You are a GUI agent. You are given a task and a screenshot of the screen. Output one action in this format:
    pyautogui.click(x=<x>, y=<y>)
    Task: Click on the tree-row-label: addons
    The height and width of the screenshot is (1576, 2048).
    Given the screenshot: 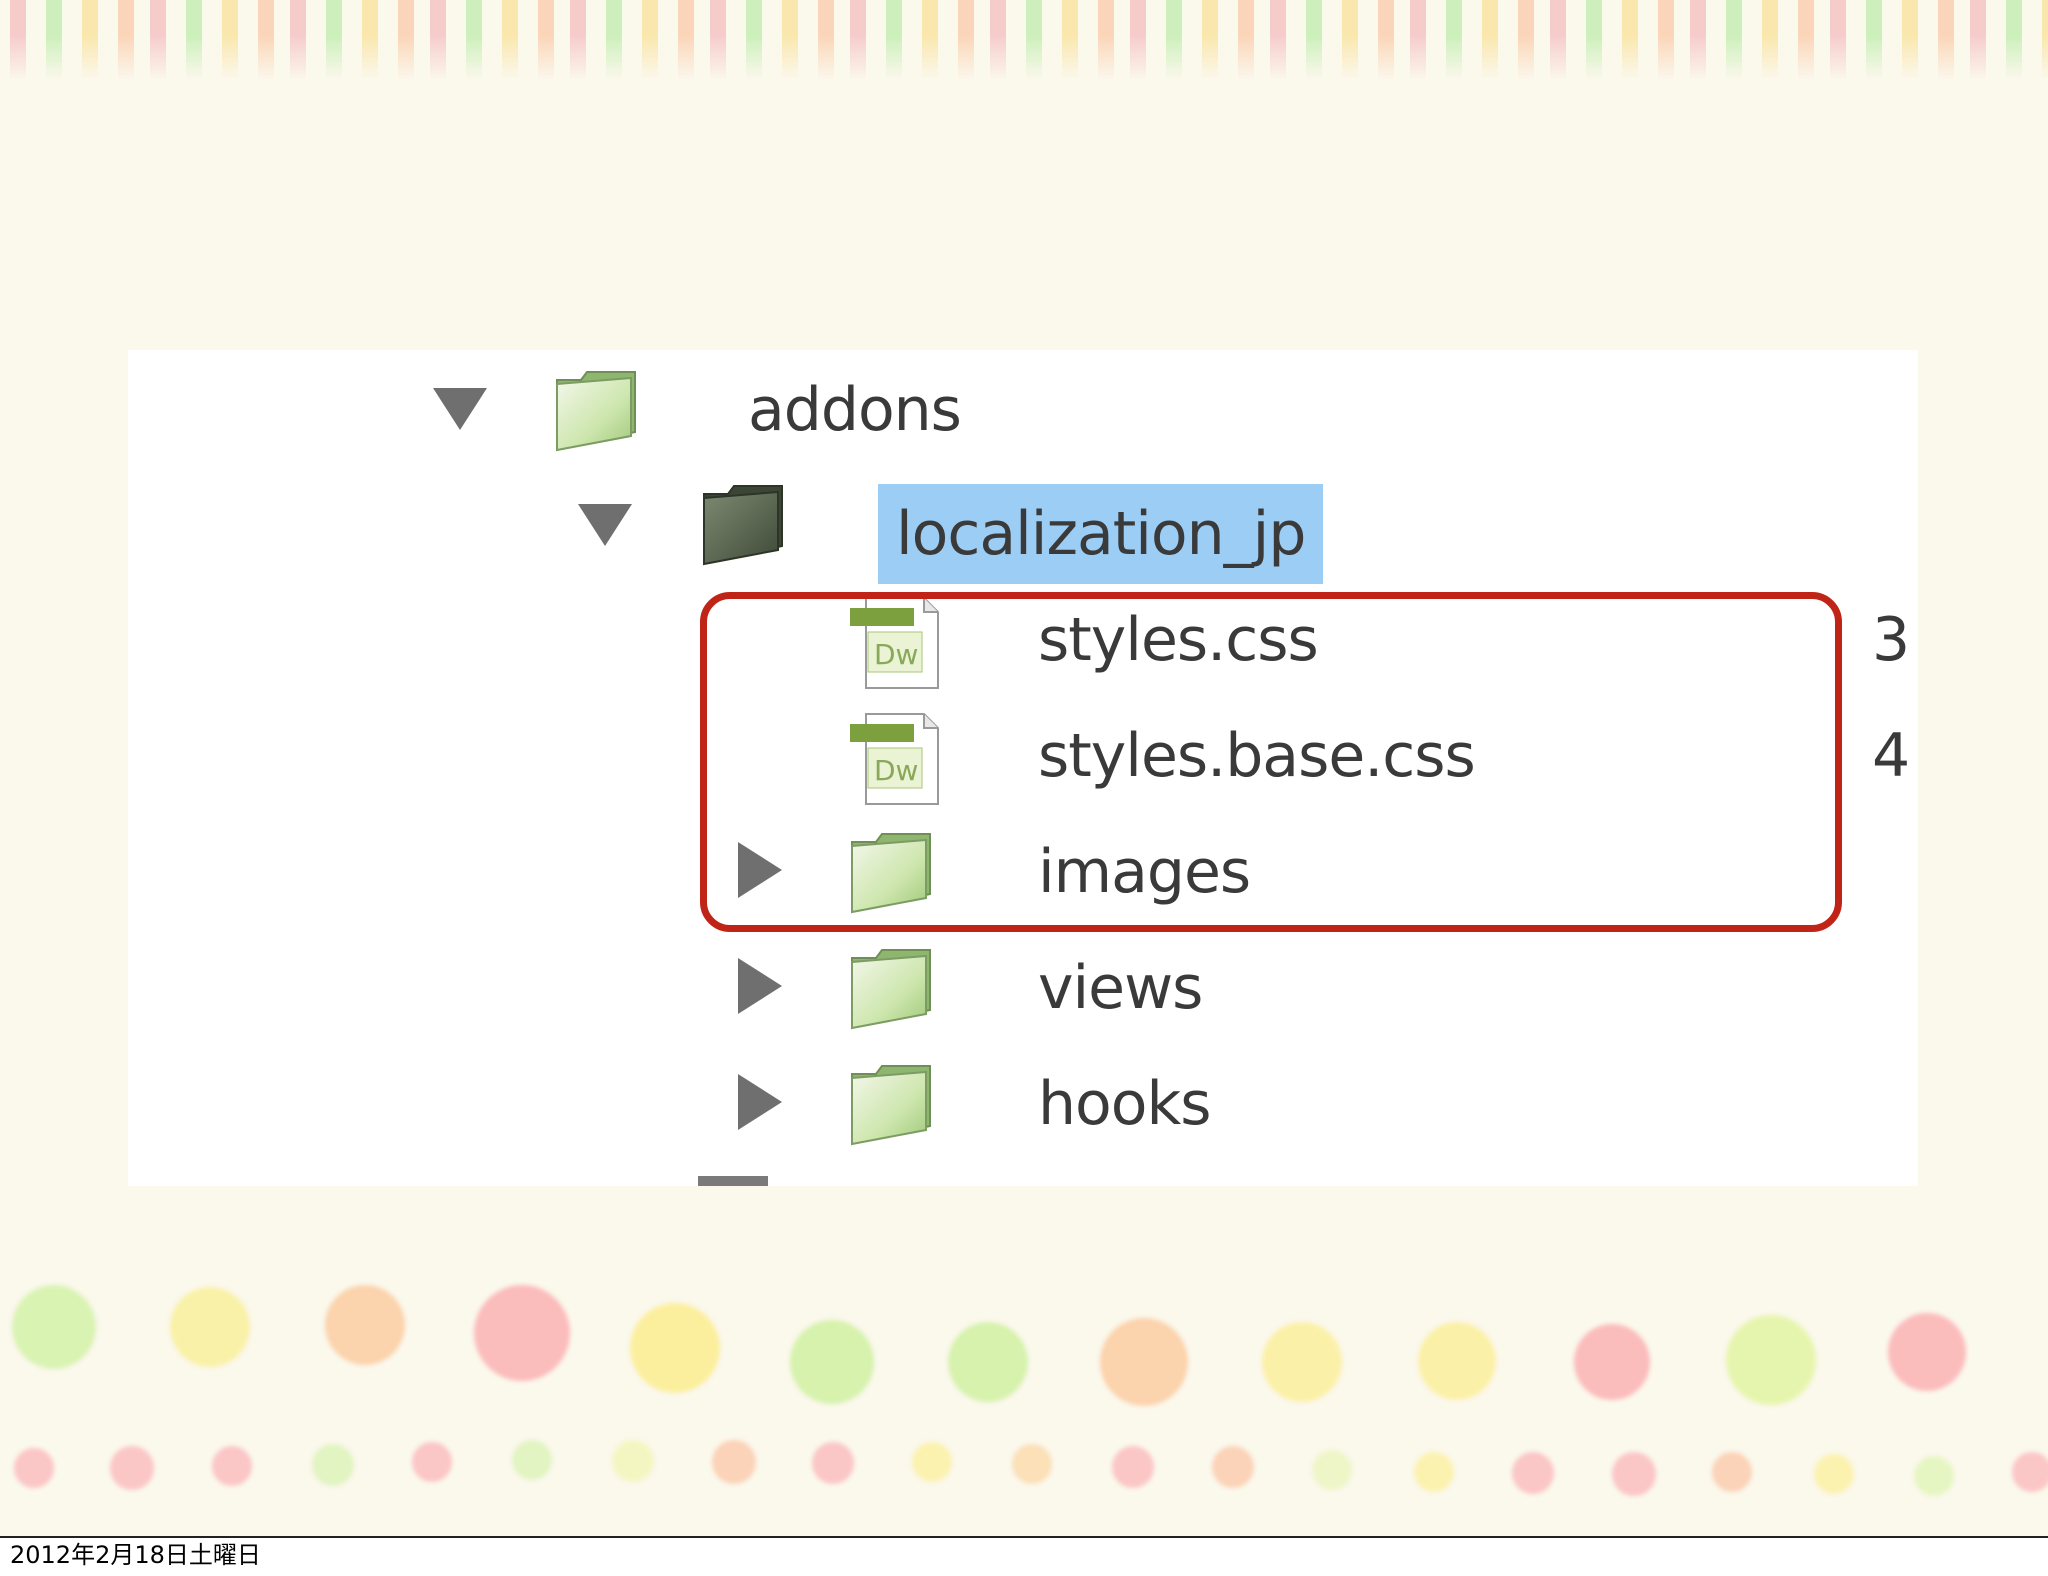 What is the action you would take?
    pyautogui.click(x=855, y=410)
    